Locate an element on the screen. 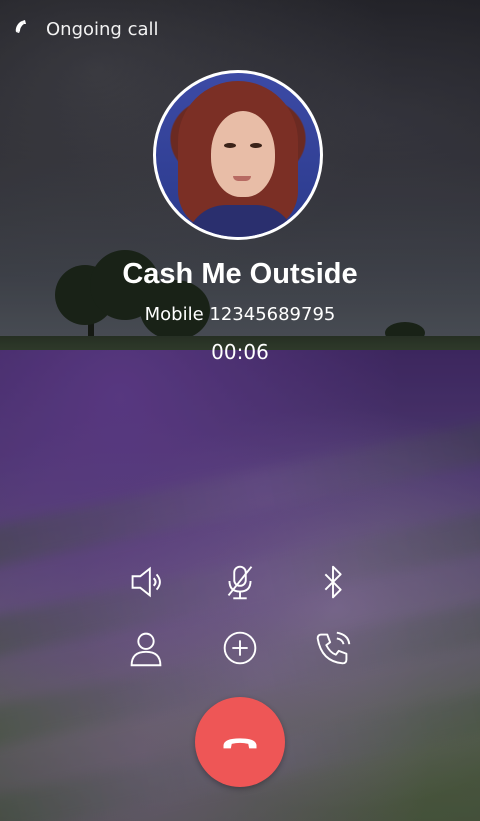 This screenshot has width=480, height=821. speaker-icon is located at coordinates (146, 582).